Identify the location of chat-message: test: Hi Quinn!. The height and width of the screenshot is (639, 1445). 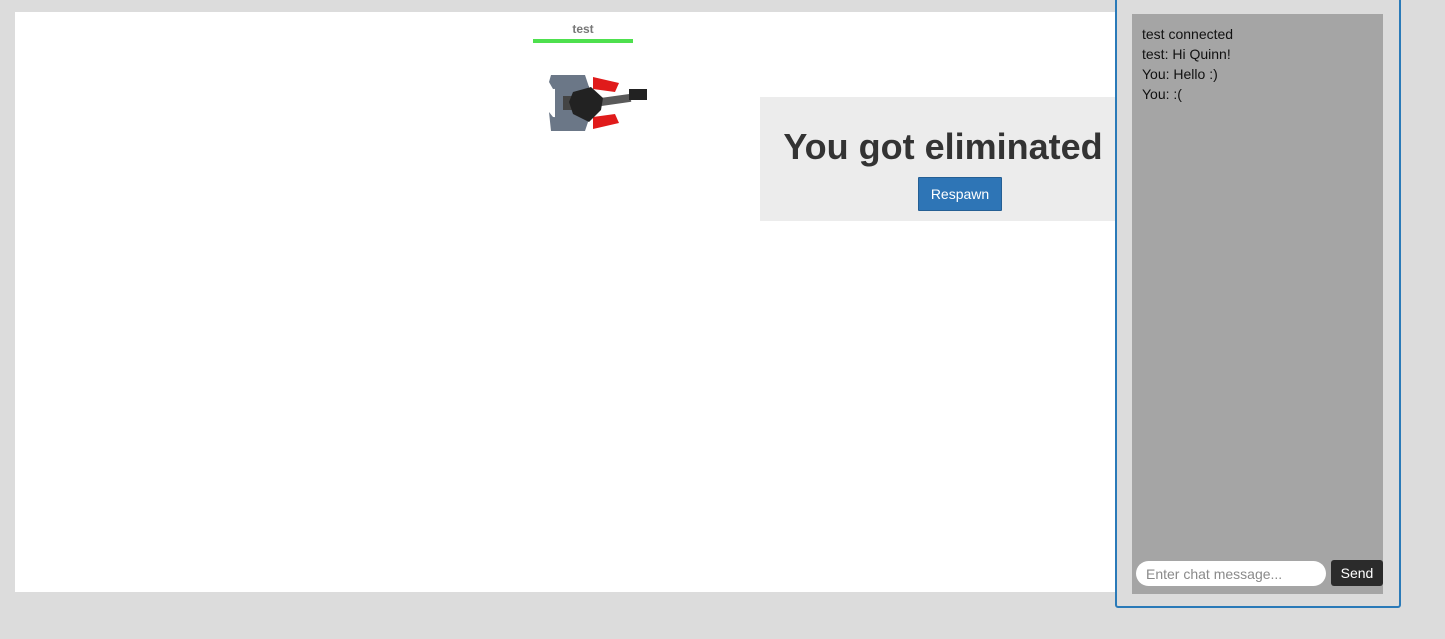
(1186, 54).